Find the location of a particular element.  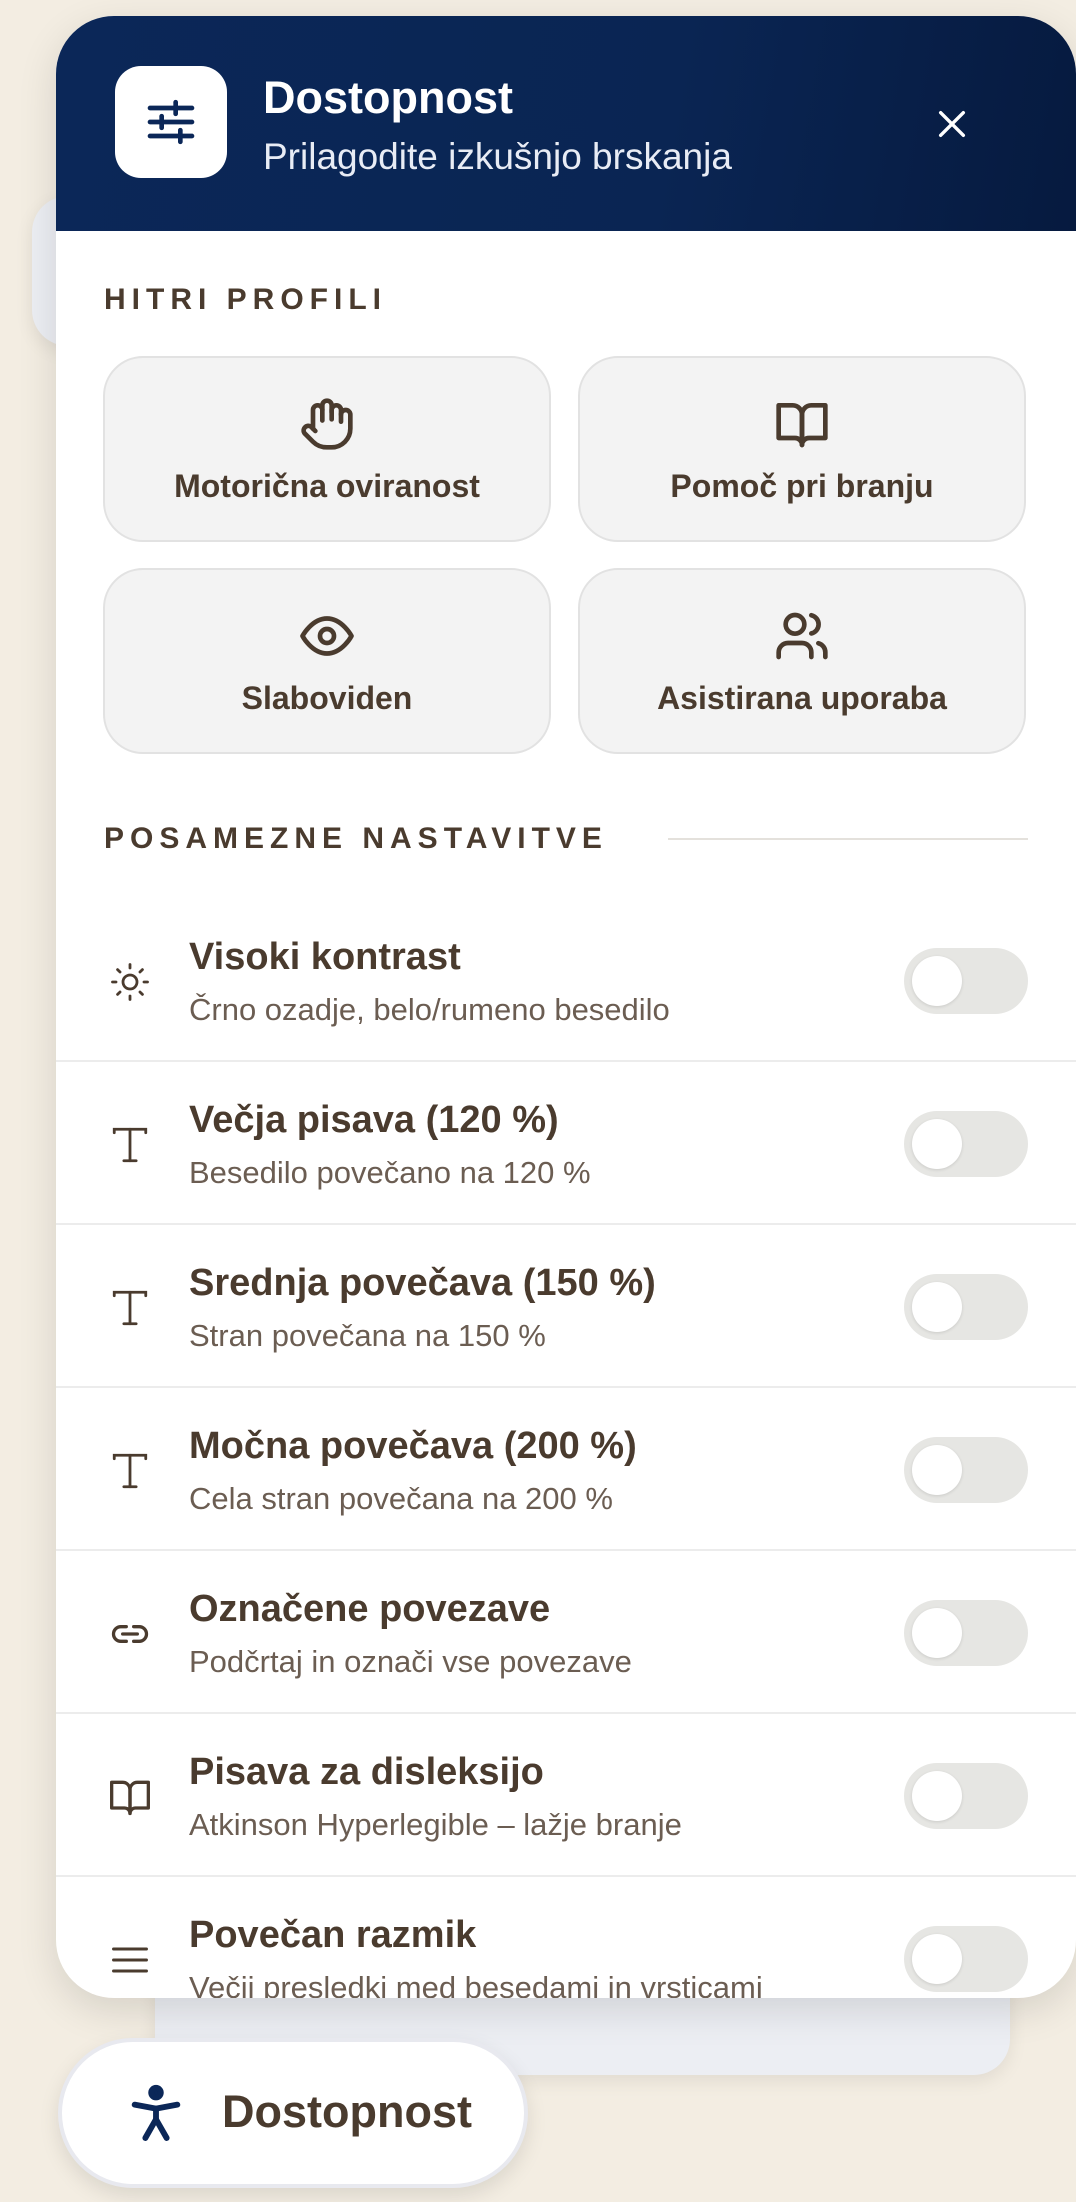

panel-header: Dostopnost Prilagodite izkušnjo brskanja is located at coordinates (566, 123).